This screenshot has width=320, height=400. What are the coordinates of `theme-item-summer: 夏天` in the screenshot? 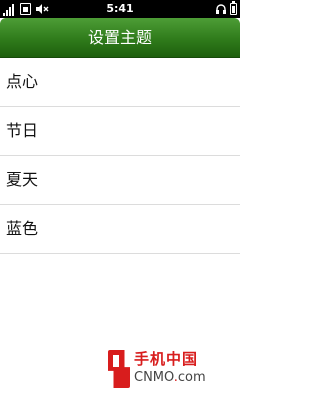 It's located at (120, 180).